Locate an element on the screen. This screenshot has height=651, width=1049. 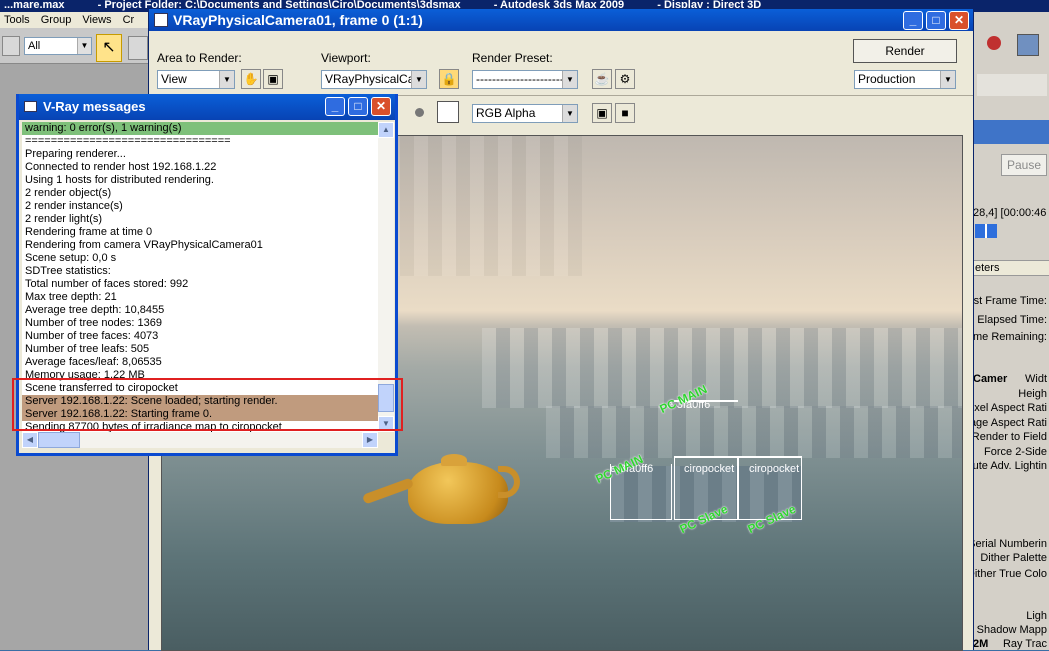
area-to-render-dropdown: View ▼ is located at coordinates (196, 79).